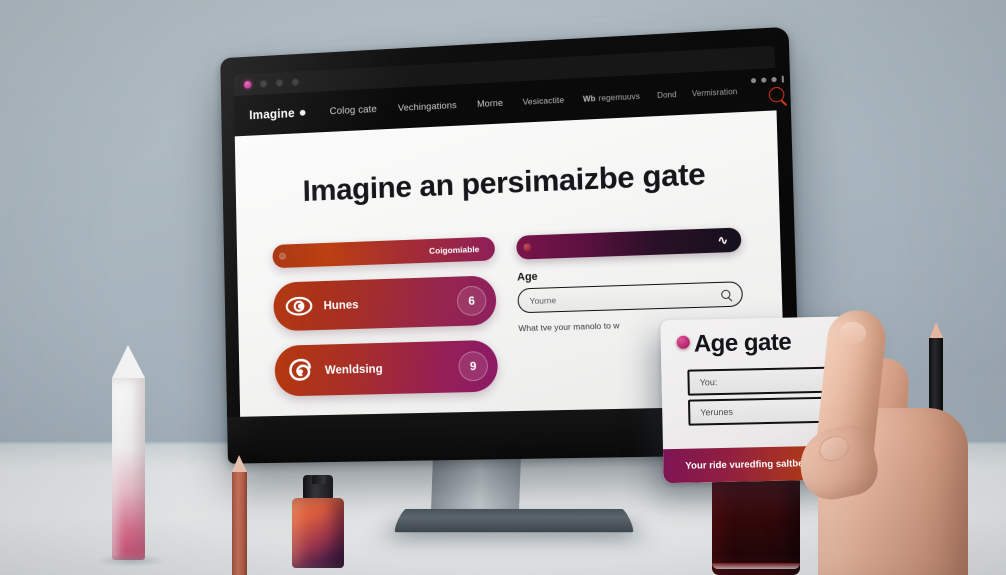 The height and width of the screenshot is (575, 1006). I want to click on brand-logo: Imagine, so click(277, 114).